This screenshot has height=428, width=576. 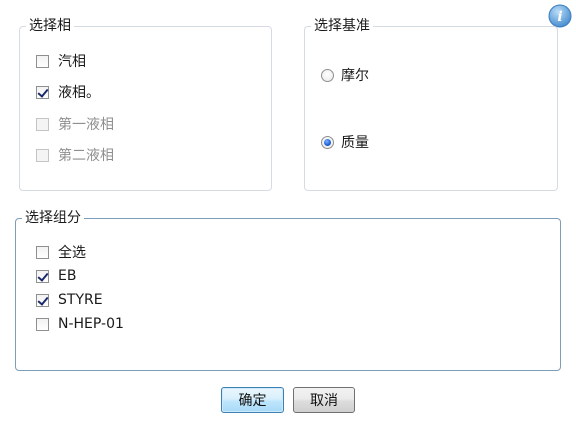 I want to click on component-n-hep-01-label: N-HEP-01, so click(x=91, y=324).